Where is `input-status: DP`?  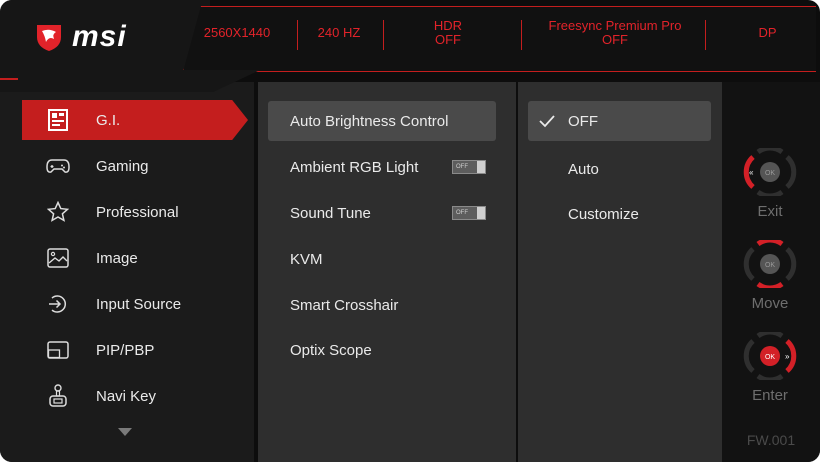
input-status: DP is located at coordinates (767, 32).